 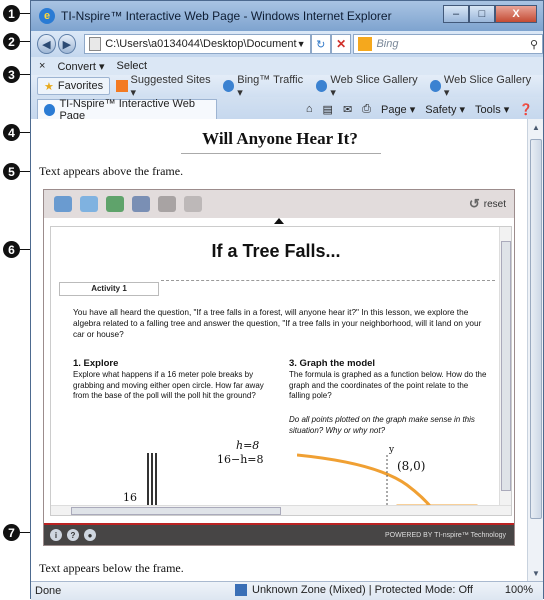 I want to click on address-bar: C:\Users\a0134044\Desktop\Document ▼, so click(x=197, y=44).